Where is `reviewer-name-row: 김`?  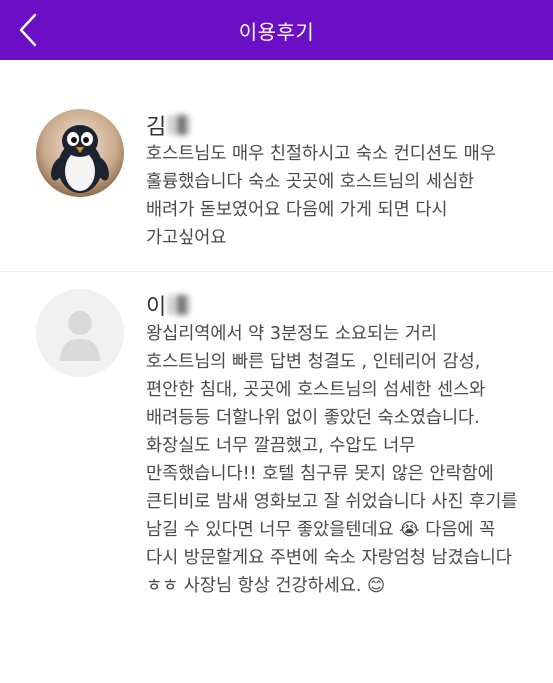 reviewer-name-row: 김 is located at coordinates (168, 125).